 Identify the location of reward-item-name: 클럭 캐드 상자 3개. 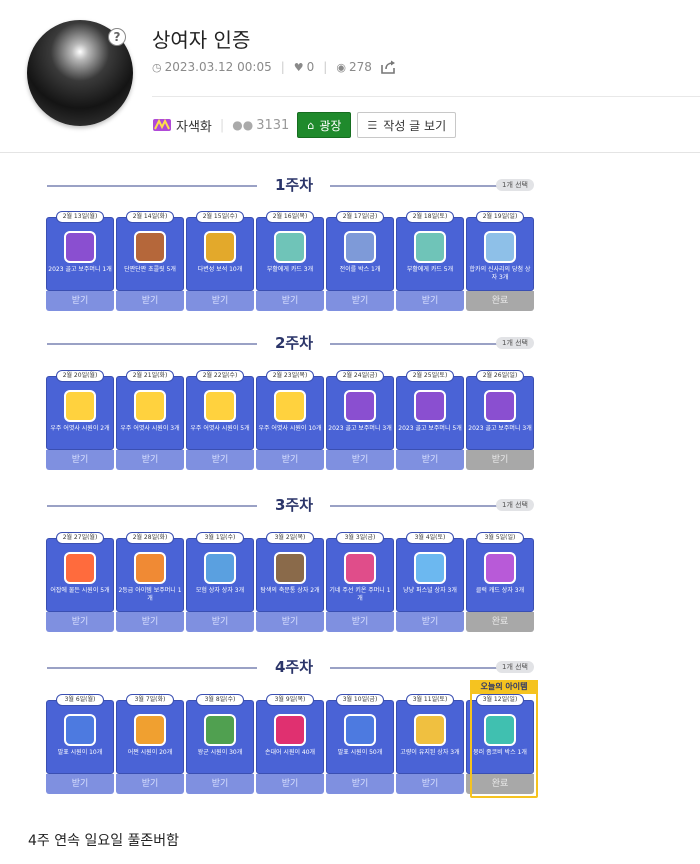
(500, 590).